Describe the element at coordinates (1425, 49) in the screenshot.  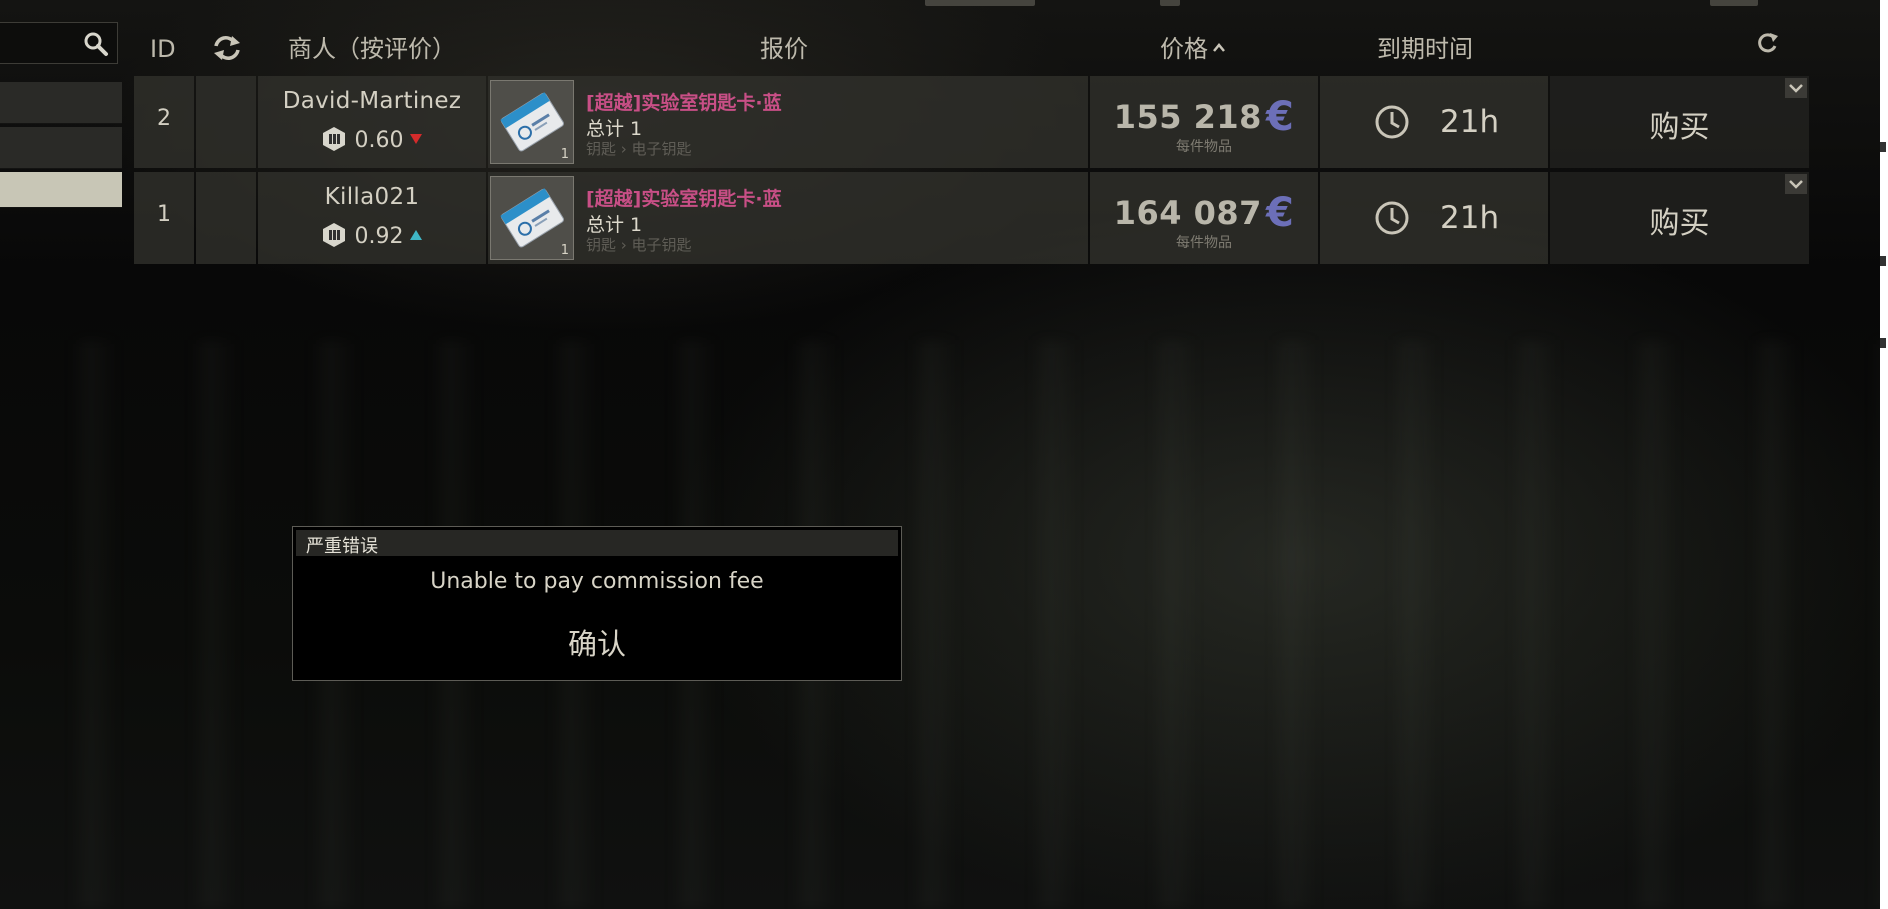
I see `column-header-expiry: 到期时间` at that location.